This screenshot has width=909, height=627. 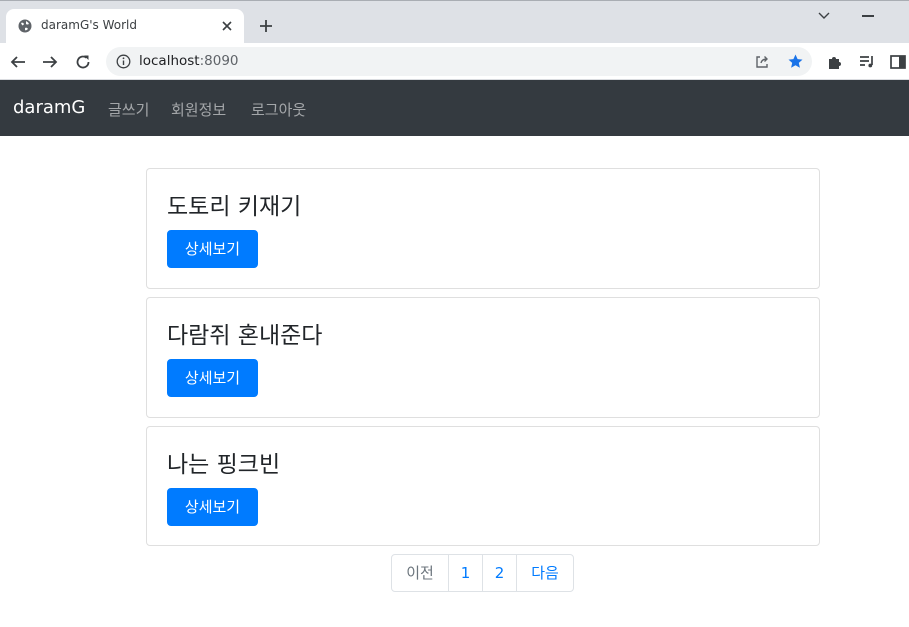 What do you see at coordinates (454, 108) in the screenshot?
I see `site-navbar: daramG 글쓰기 회원정보 로그아웃` at bounding box center [454, 108].